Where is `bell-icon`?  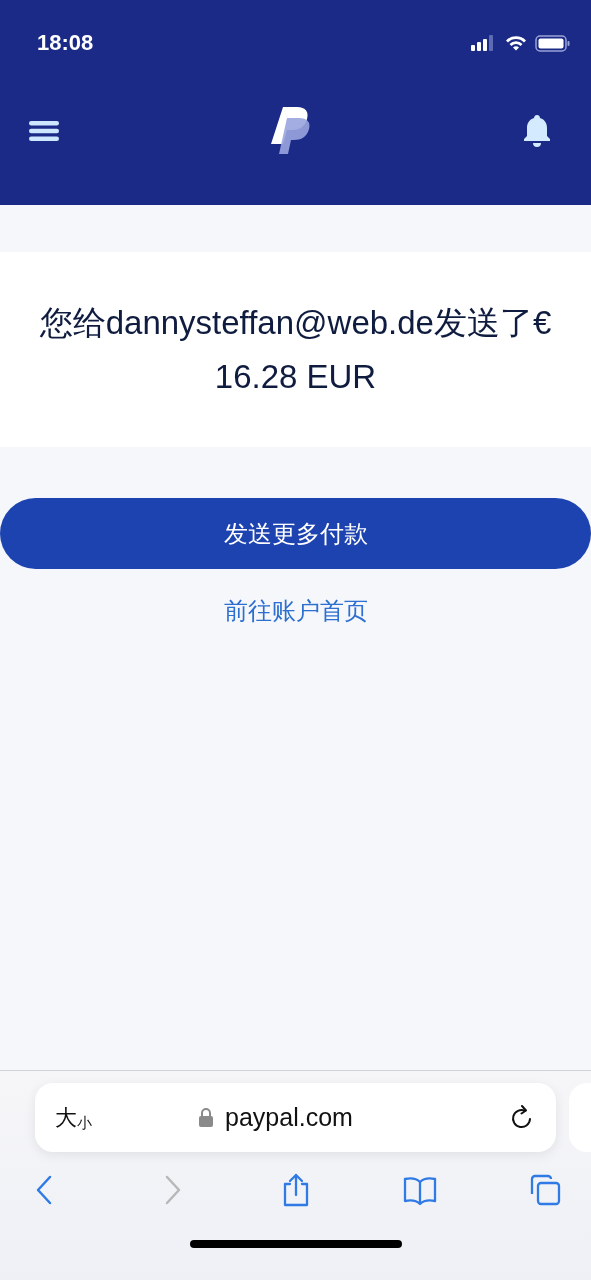
bell-icon is located at coordinates (537, 130).